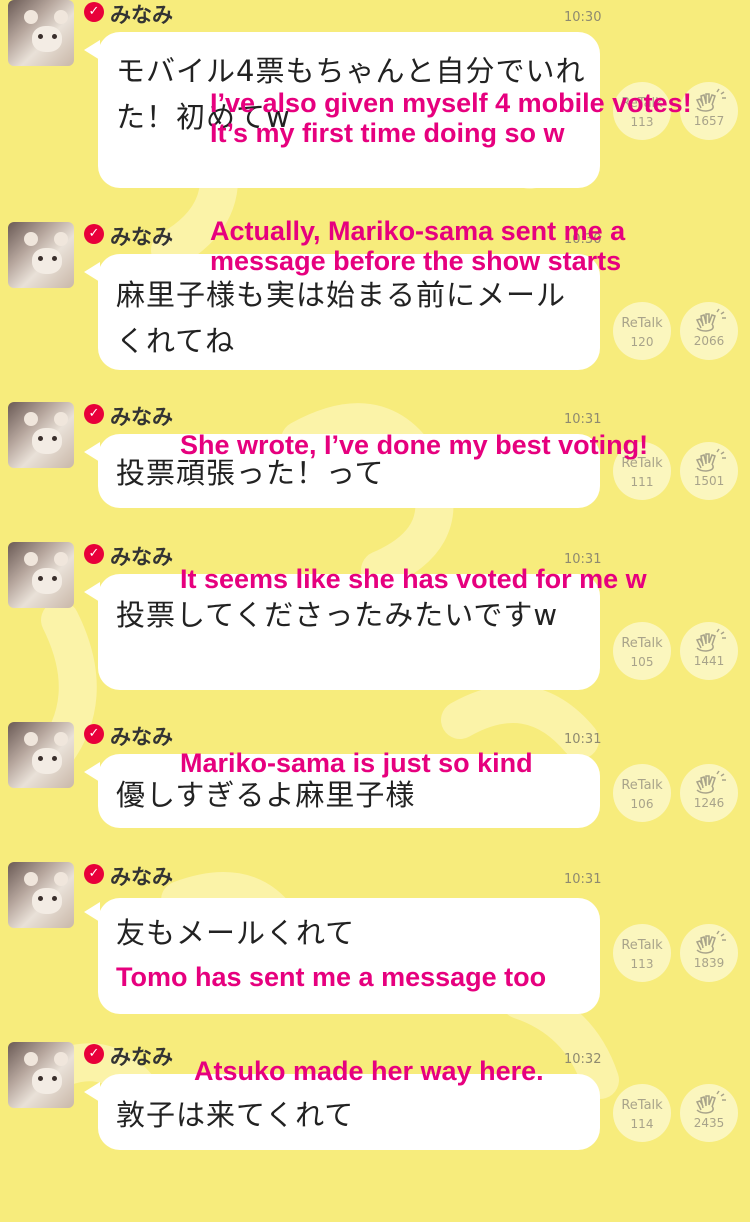 This screenshot has height=1222, width=750. I want to click on message-text: 敦子は来てくれて, so click(235, 1115).